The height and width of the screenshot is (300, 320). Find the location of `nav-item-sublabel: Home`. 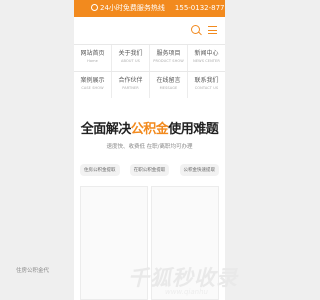

nav-item-sublabel: Home is located at coordinates (92, 61).